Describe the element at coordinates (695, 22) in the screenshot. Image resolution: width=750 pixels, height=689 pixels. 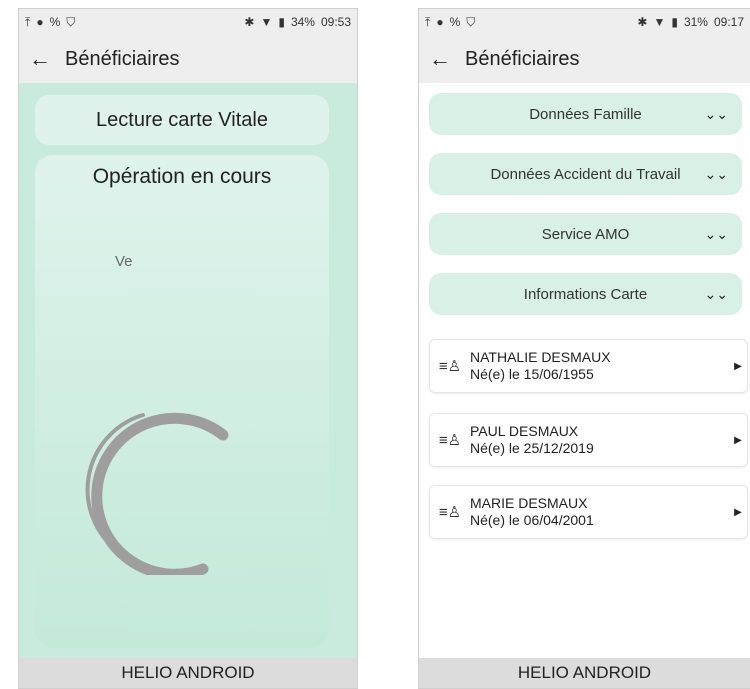
I see `battery-percent: 31%` at that location.